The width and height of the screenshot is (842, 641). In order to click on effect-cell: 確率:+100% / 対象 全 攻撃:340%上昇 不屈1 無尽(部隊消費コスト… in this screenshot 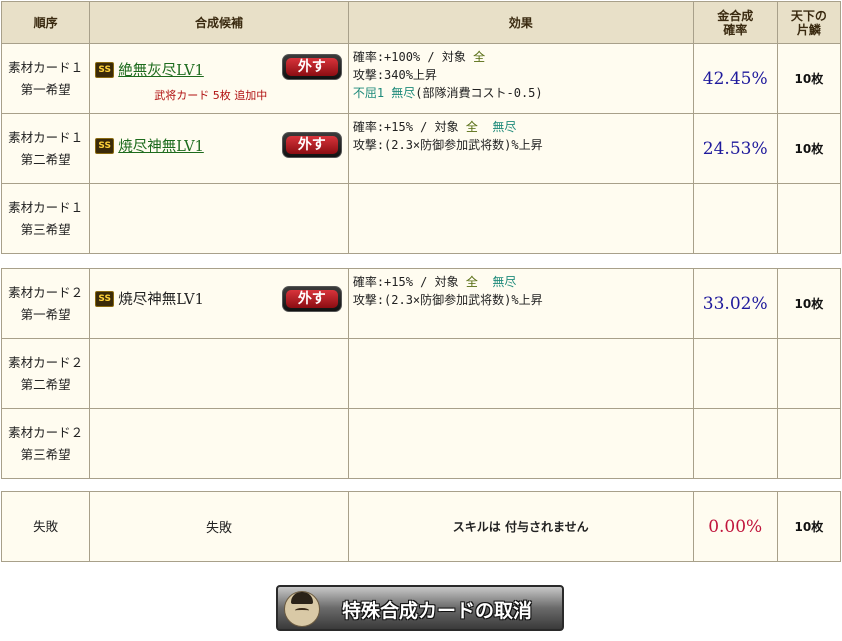, I will do `click(520, 78)`.